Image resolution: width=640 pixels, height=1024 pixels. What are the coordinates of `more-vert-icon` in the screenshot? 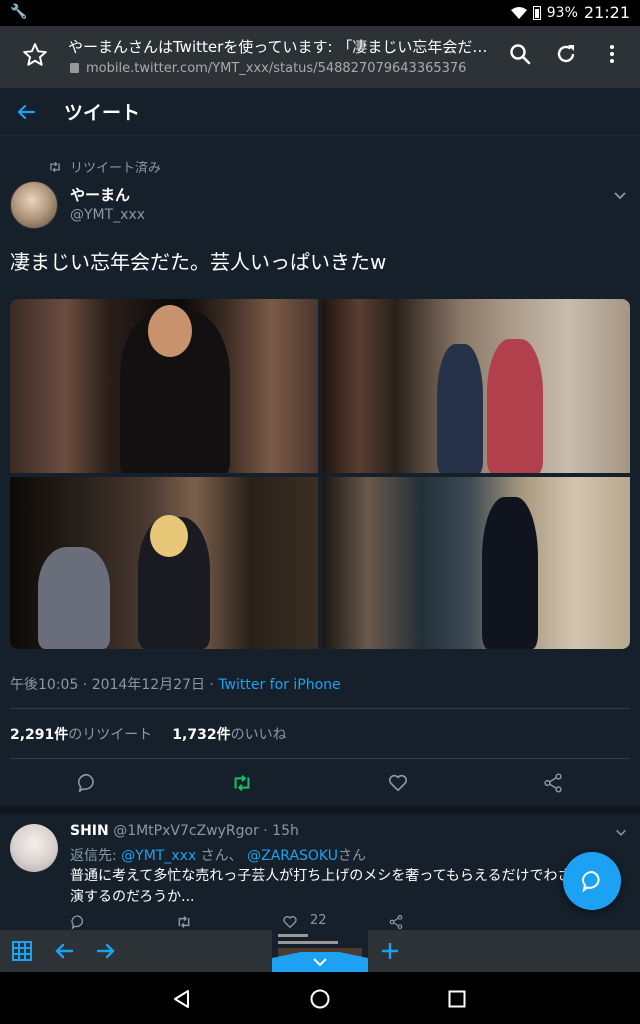 It's located at (612, 54).